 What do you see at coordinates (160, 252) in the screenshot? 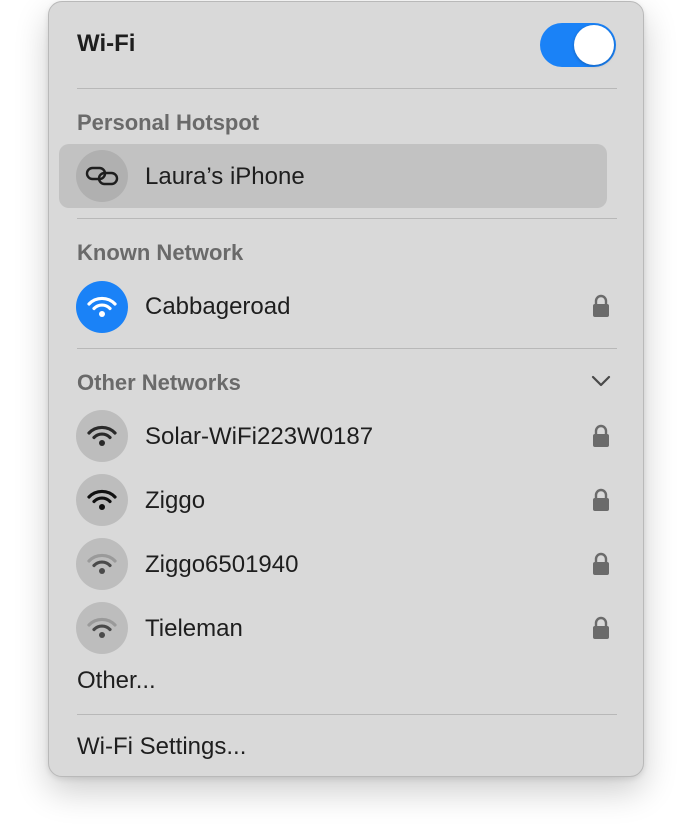
I see `section-heading-known-network: Known Network` at bounding box center [160, 252].